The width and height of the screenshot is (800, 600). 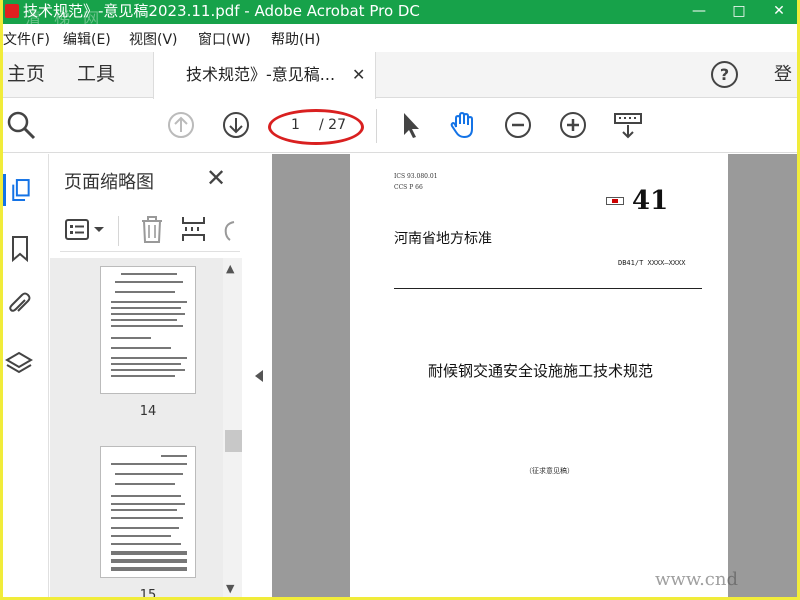 I want to click on scroll-up-arrow: ▲, so click(x=230, y=268).